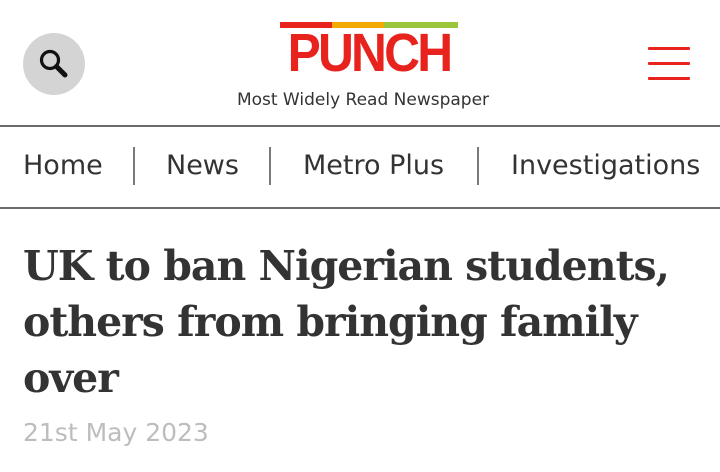  What do you see at coordinates (605, 166) in the screenshot?
I see `nav-item-investigations: Investigations` at bounding box center [605, 166].